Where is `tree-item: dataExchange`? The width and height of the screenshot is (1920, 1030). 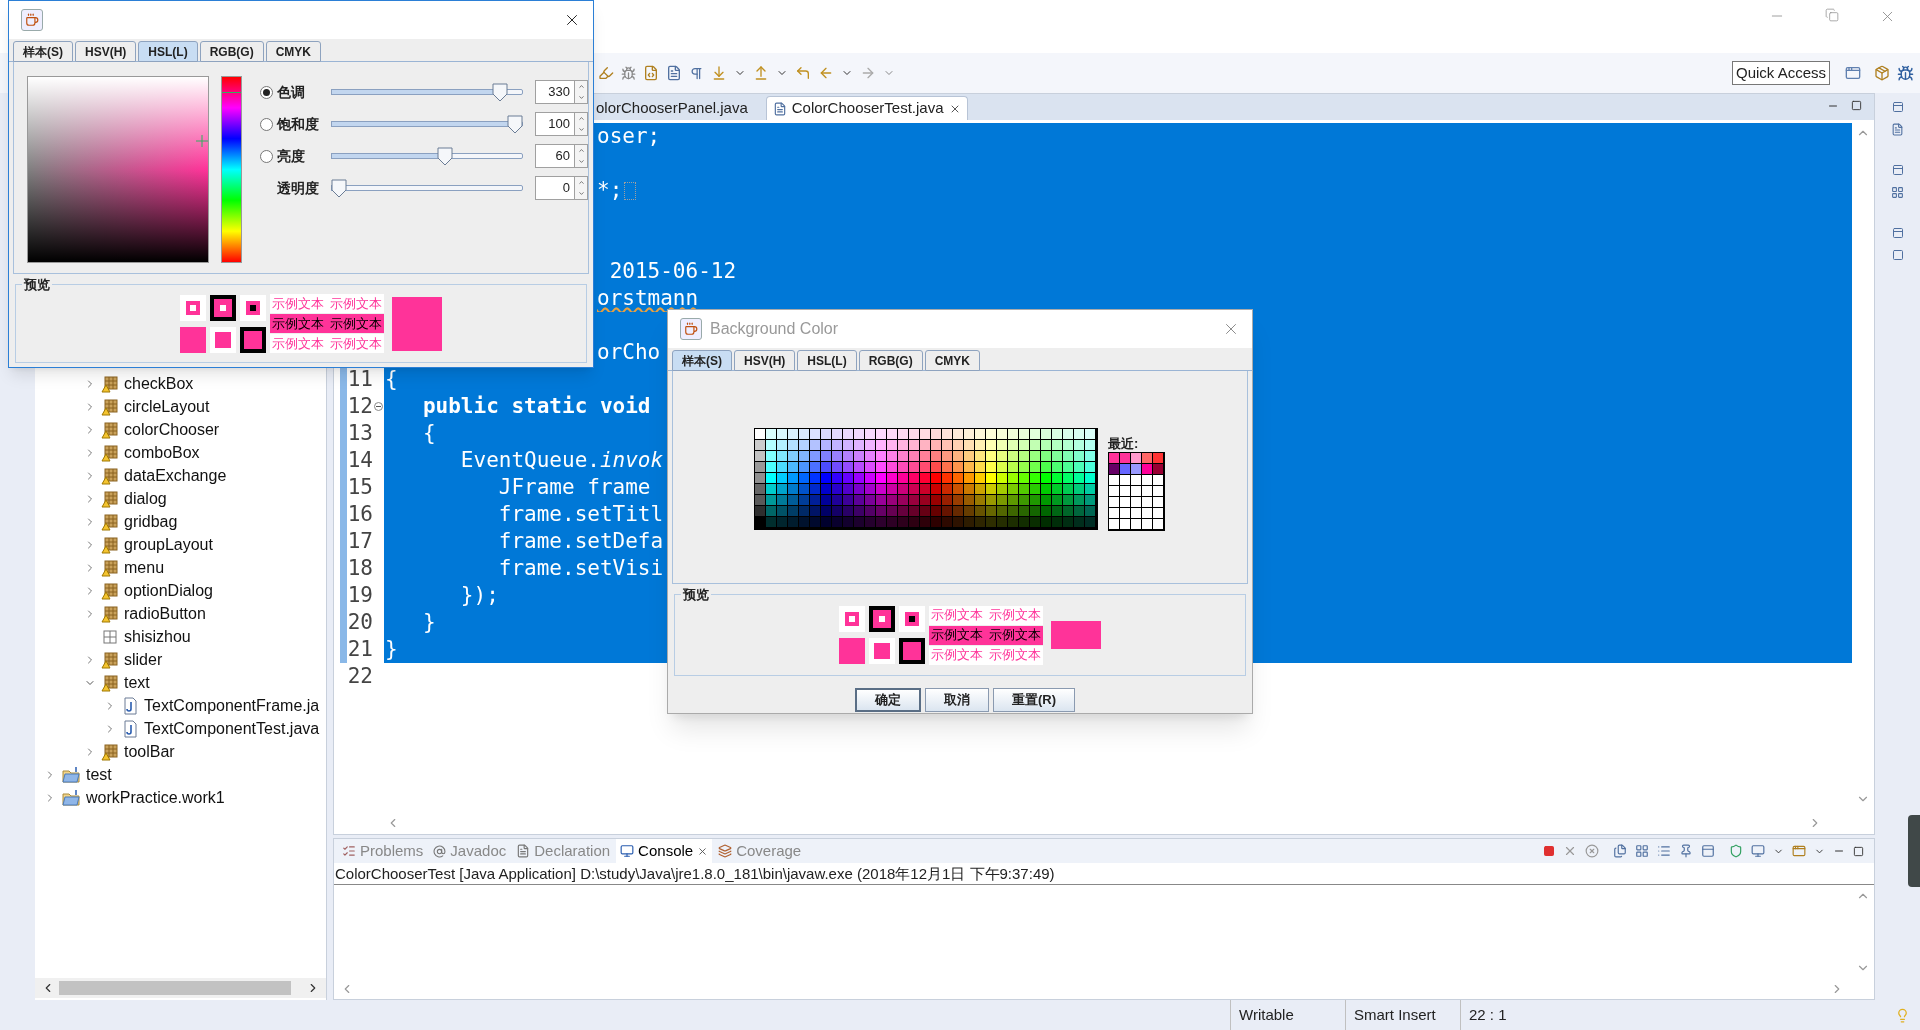 tree-item: dataExchange is located at coordinates (175, 475).